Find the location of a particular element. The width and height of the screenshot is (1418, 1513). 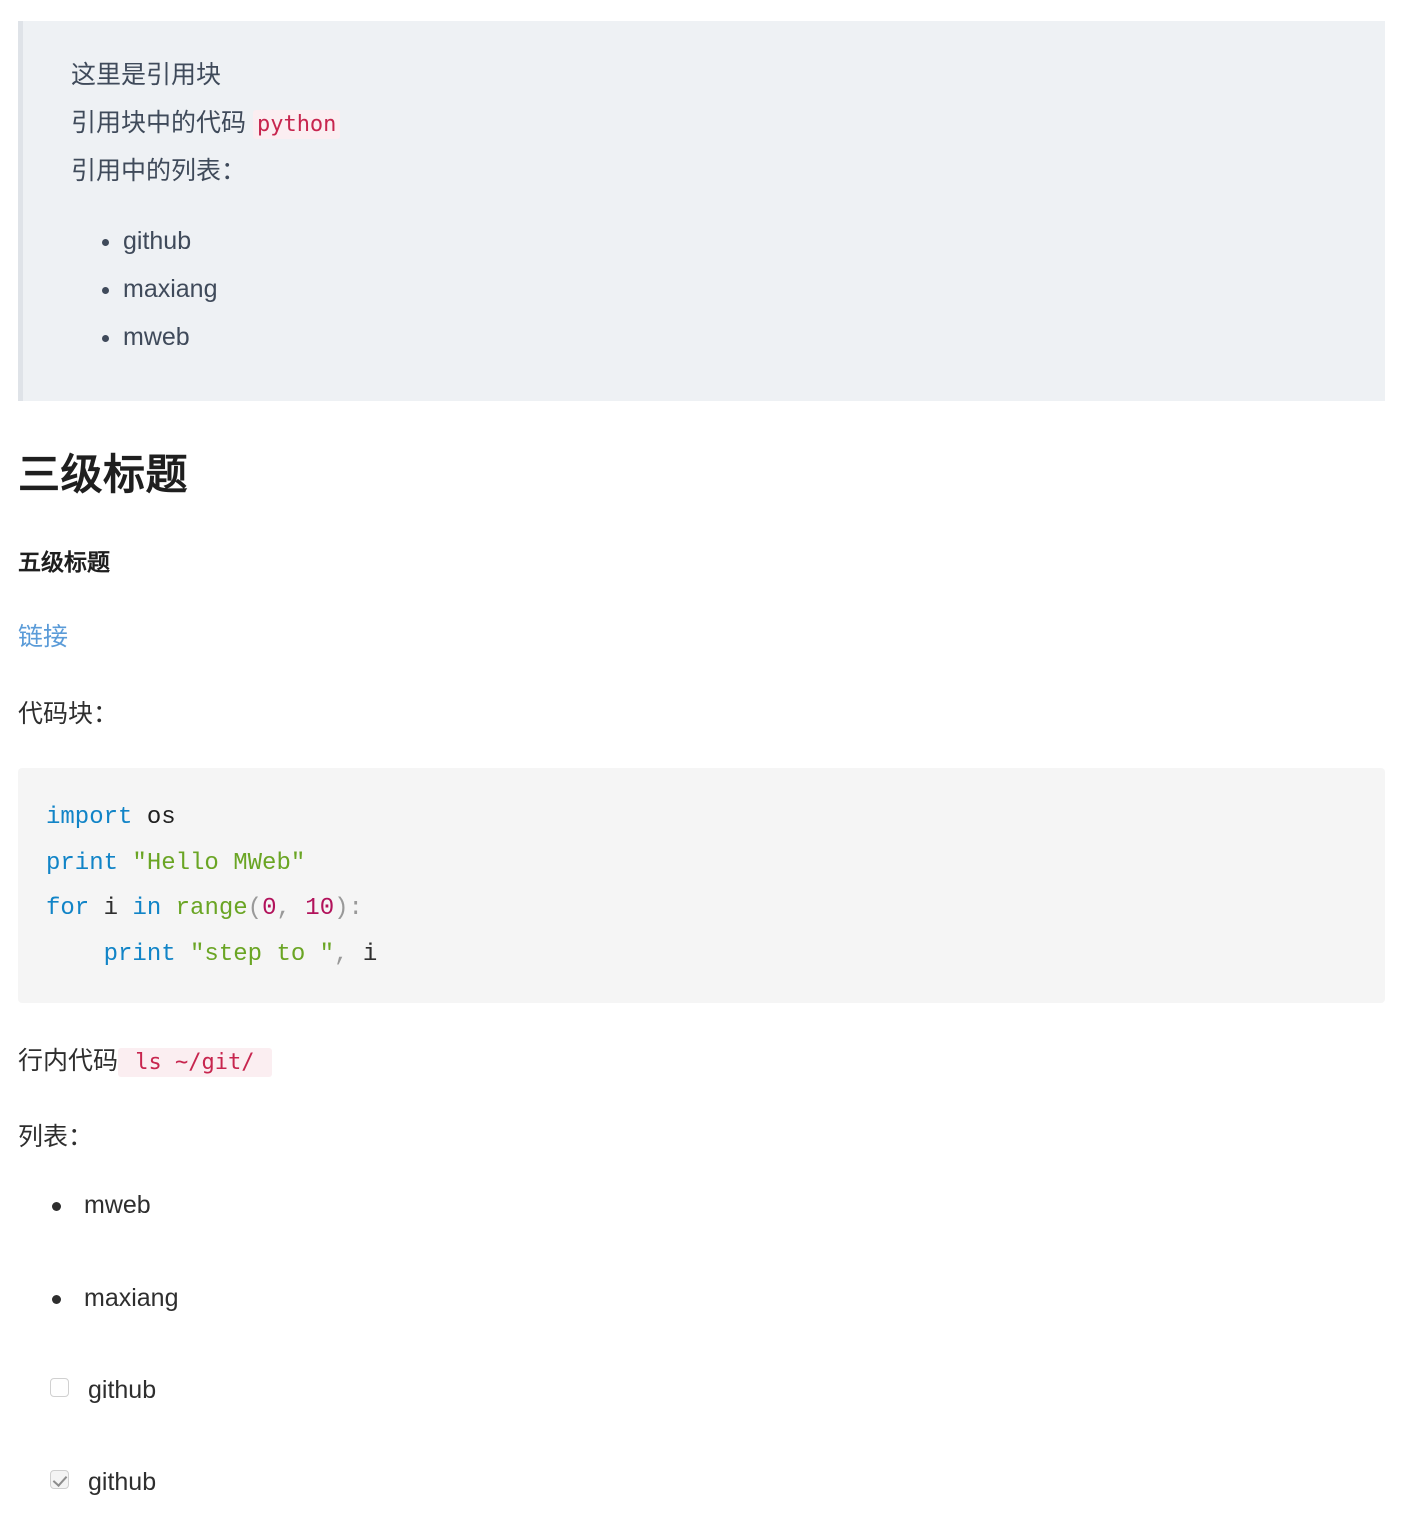

code-token: "step to " is located at coordinates (262, 955).